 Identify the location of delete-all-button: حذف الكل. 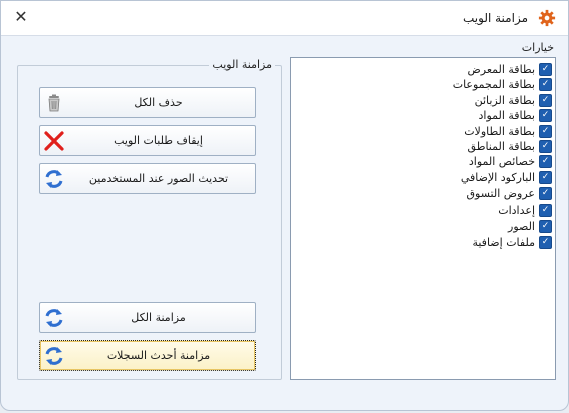
(147, 102).